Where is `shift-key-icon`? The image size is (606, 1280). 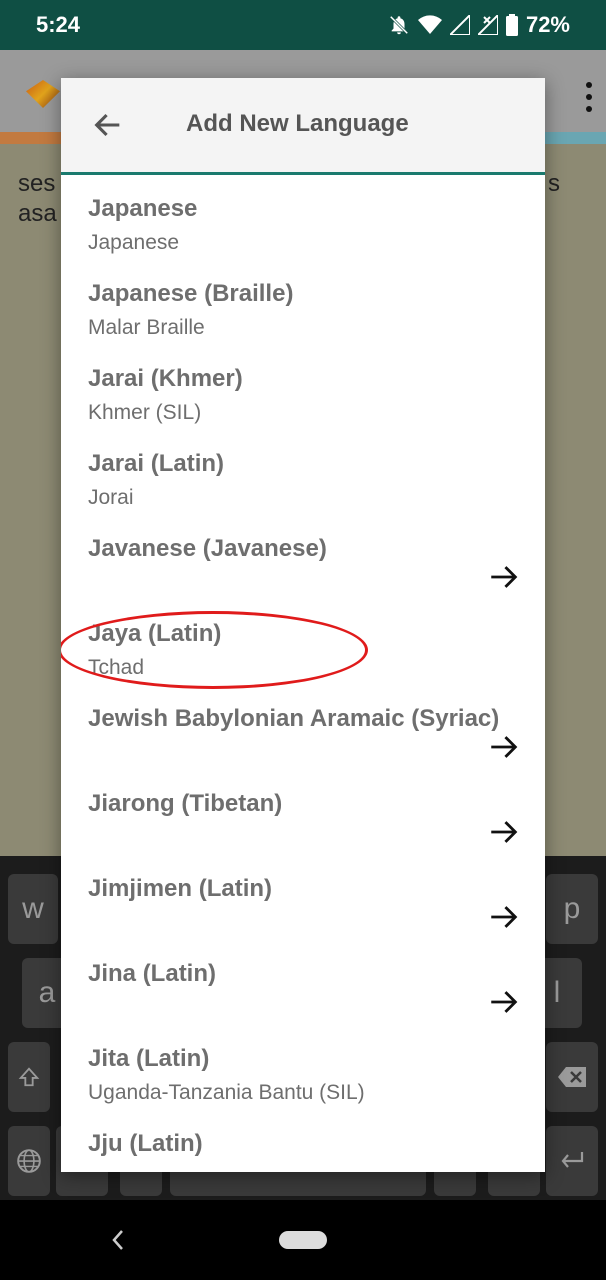 shift-key-icon is located at coordinates (29, 1077).